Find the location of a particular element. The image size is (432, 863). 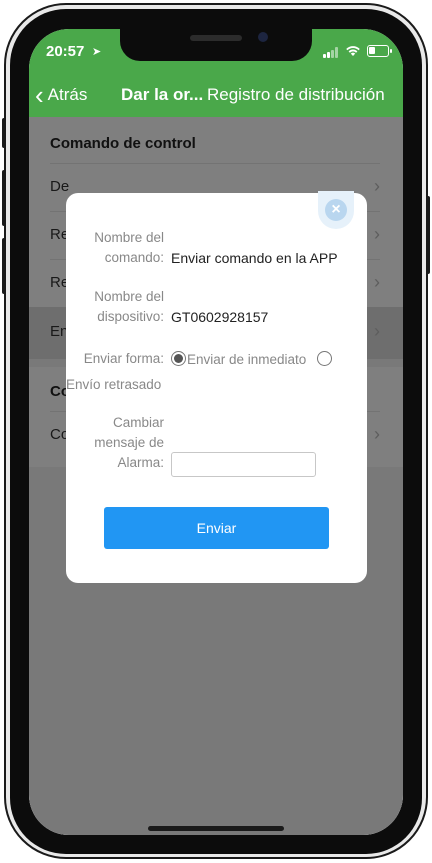

battery-icon is located at coordinates (379, 51).